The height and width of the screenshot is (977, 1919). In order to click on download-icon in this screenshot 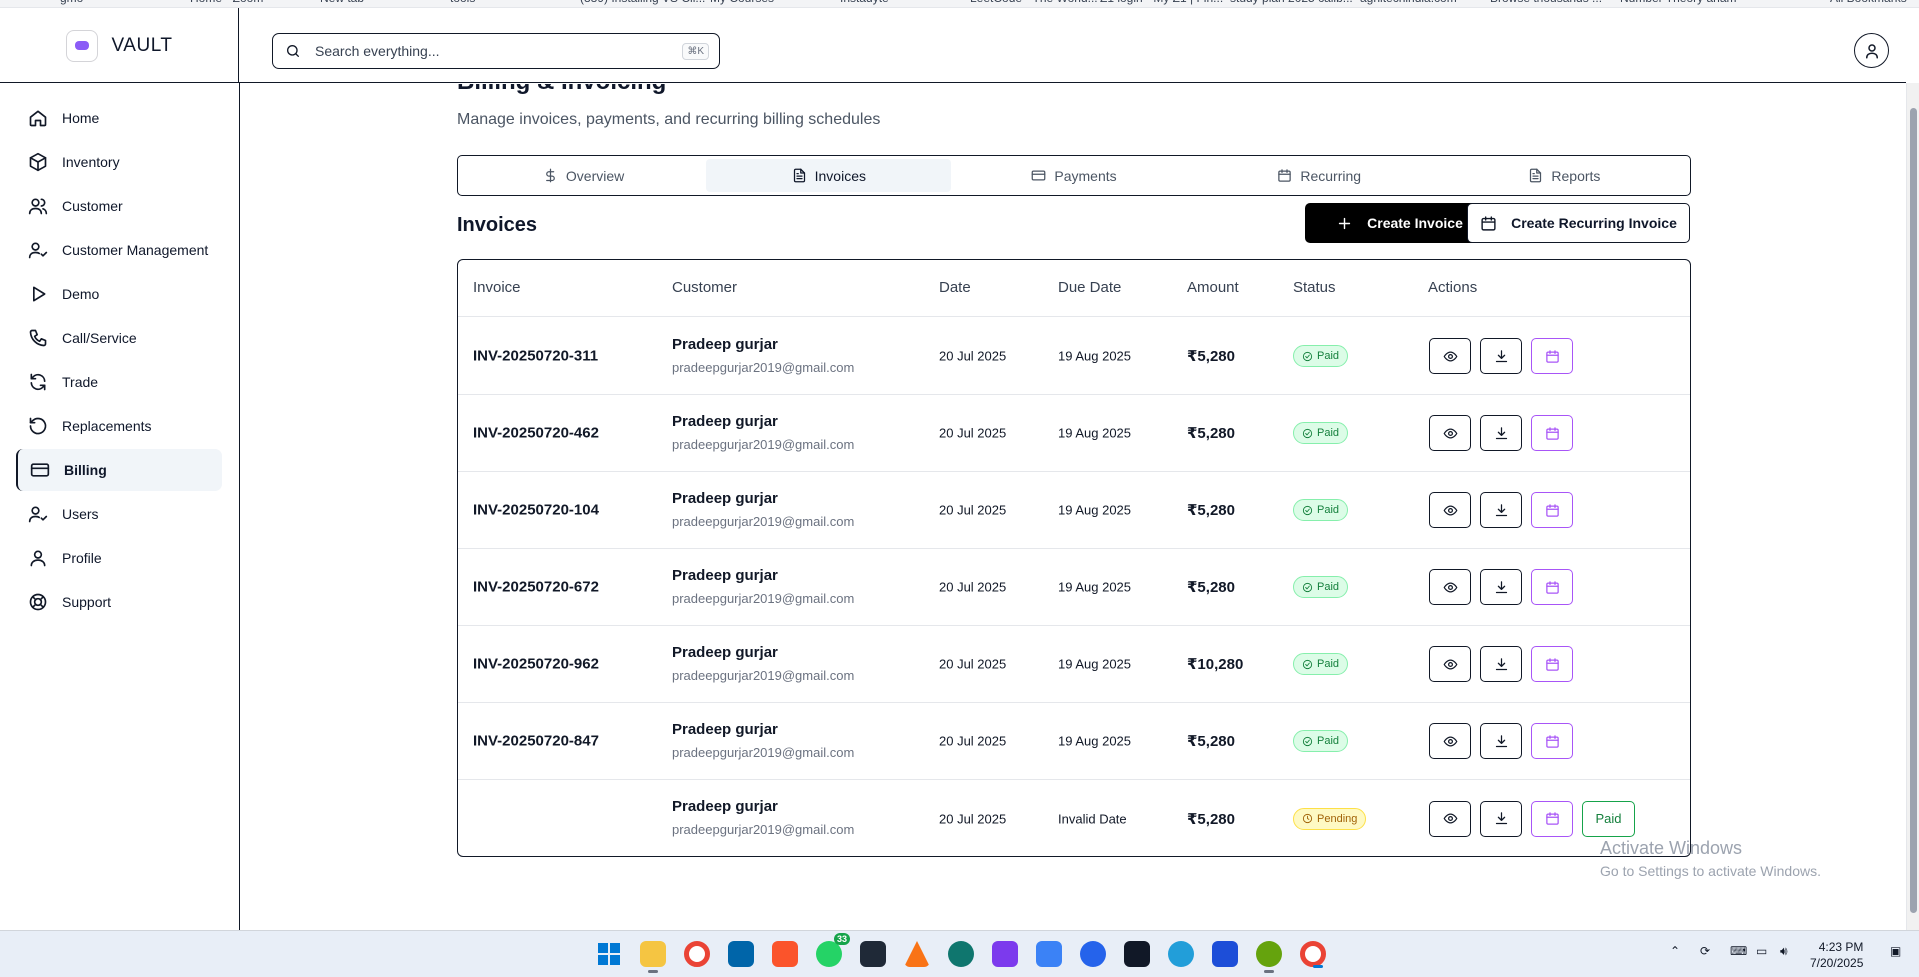, I will do `click(1501, 355)`.